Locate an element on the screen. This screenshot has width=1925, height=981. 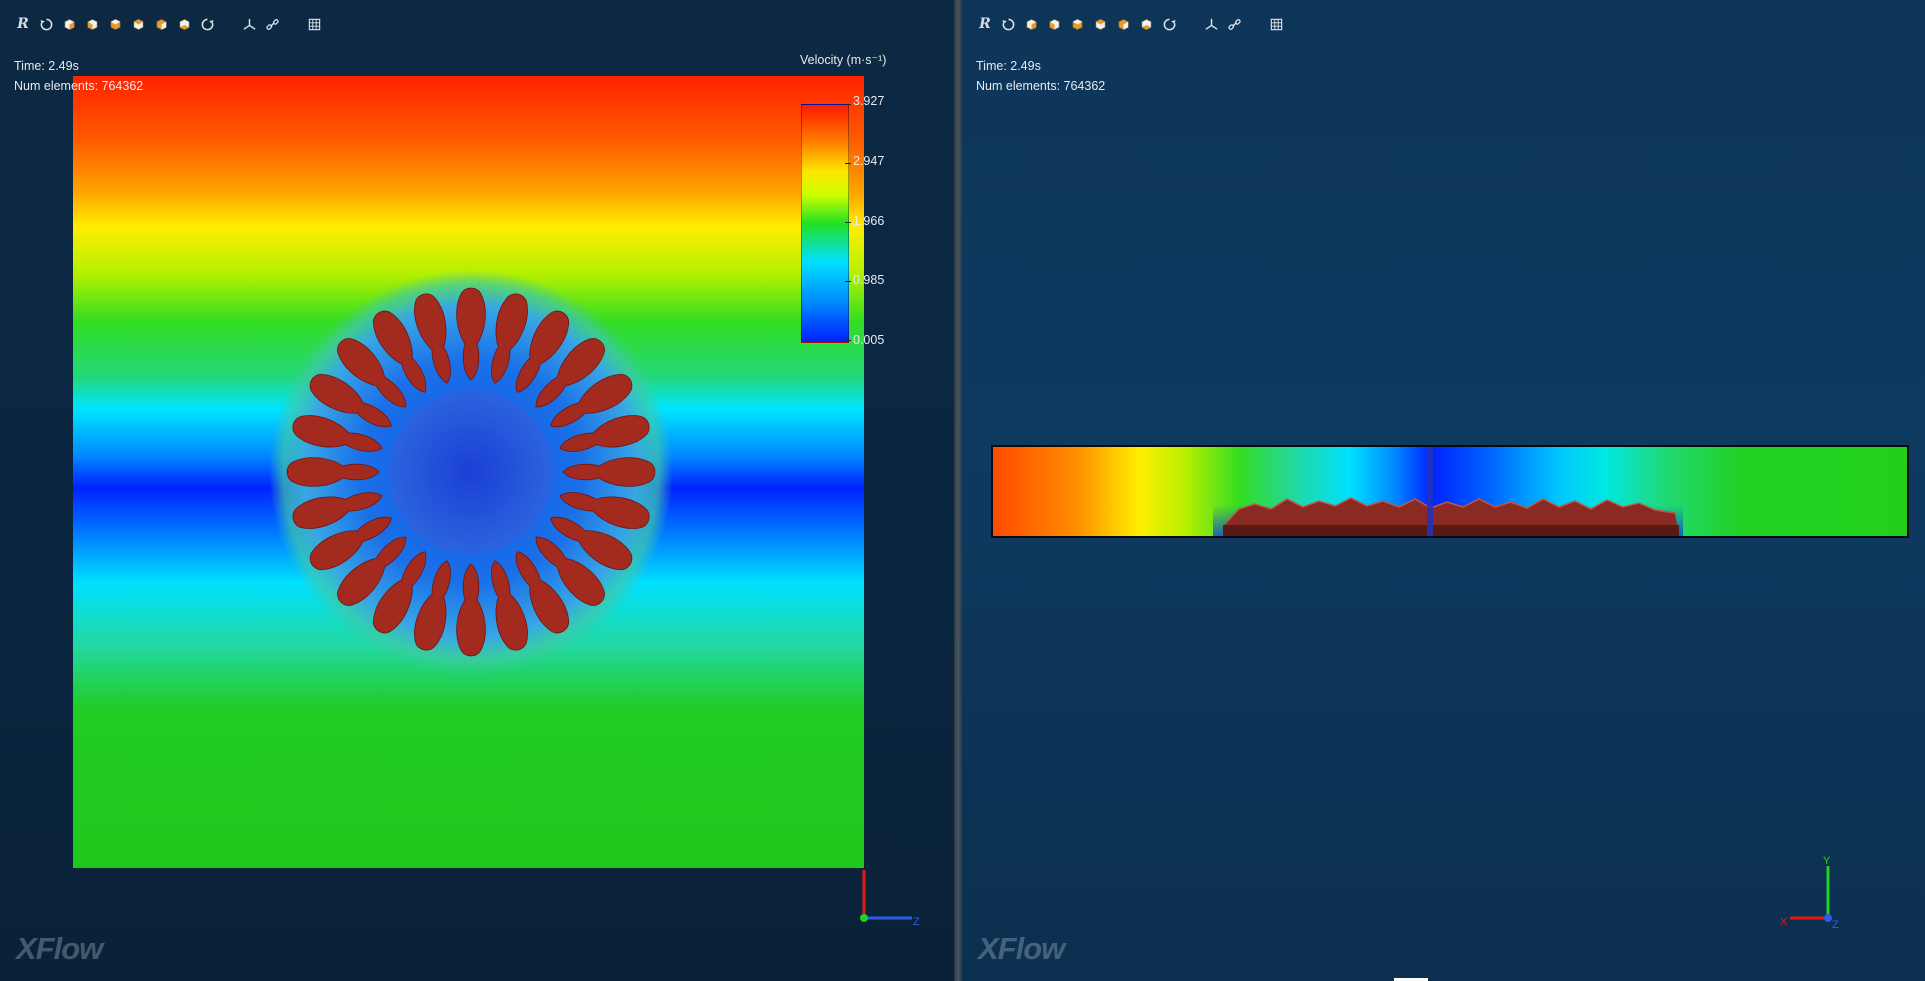
axis-triad: Z is located at coordinates (886, 901).